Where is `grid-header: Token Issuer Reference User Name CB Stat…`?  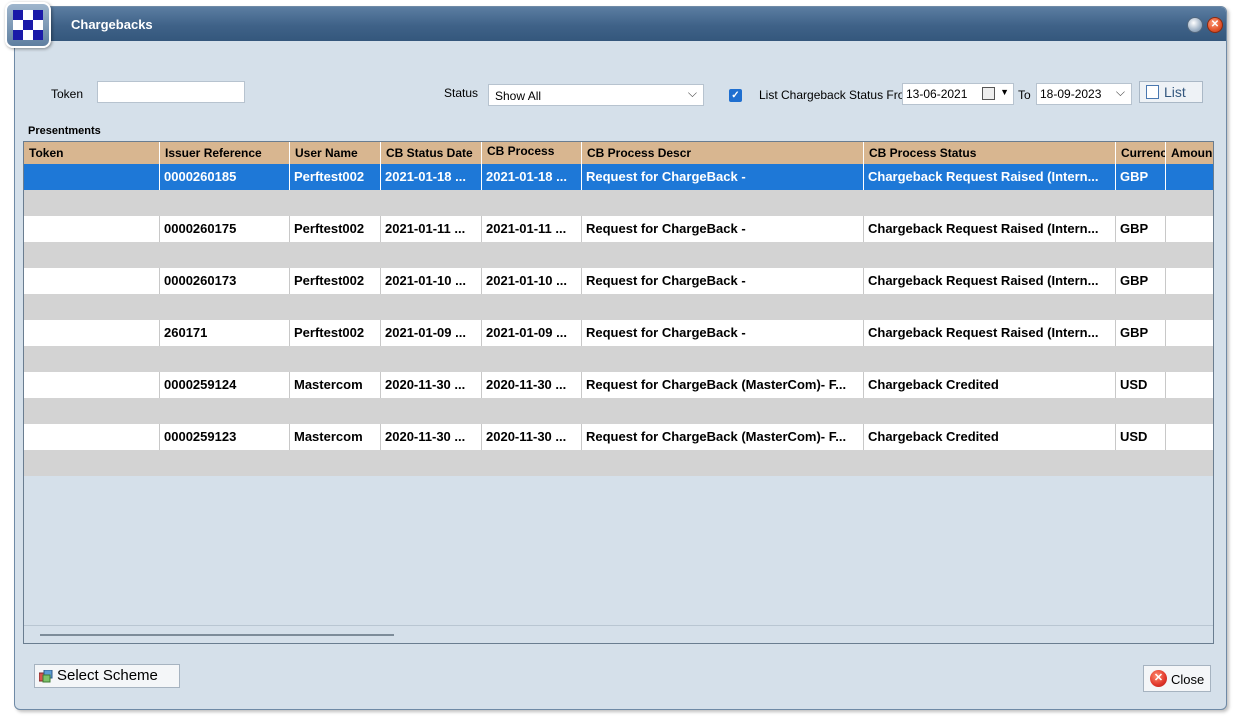 grid-header: Token Issuer Reference User Name CB Stat… is located at coordinates (618, 153).